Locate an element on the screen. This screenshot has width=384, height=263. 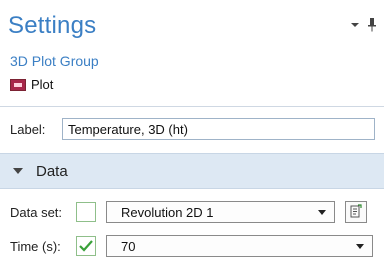
divider is located at coordinates (192, 106).